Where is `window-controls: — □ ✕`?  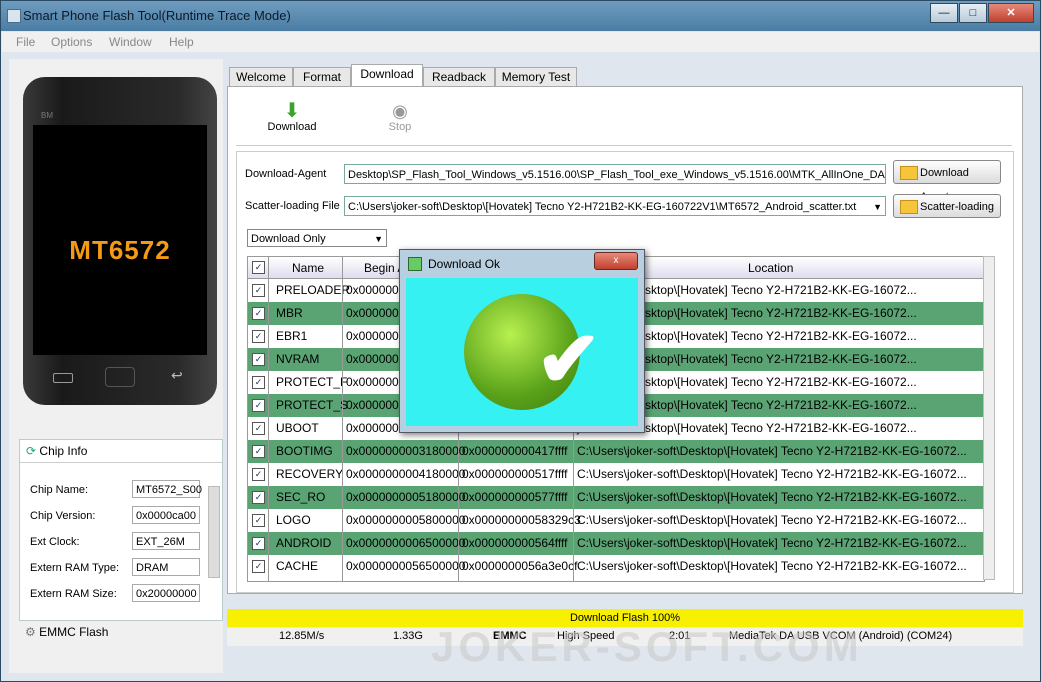
window-controls: — □ ✕ is located at coordinates (981, 13).